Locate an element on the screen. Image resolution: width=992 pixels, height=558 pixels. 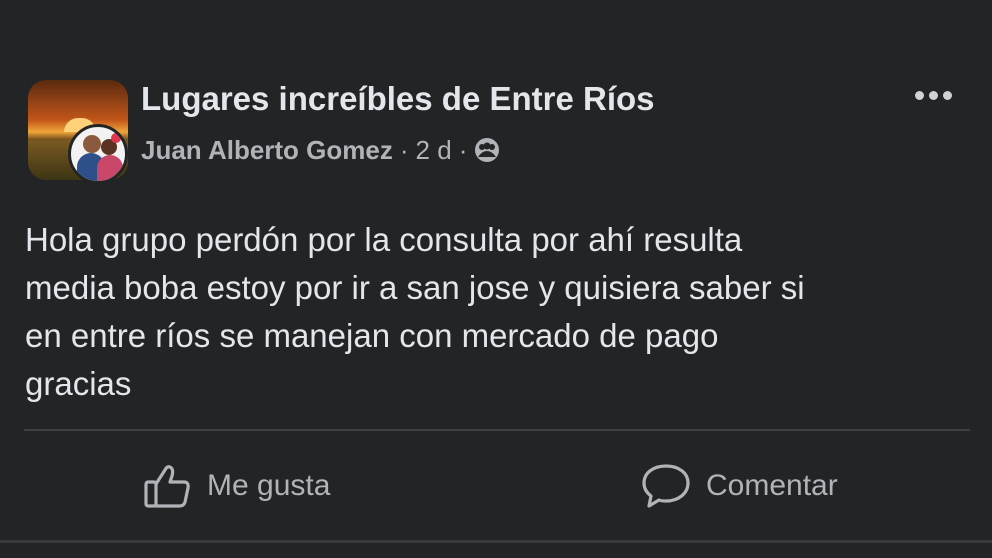
avatar-person-head is located at coordinates (92, 144).